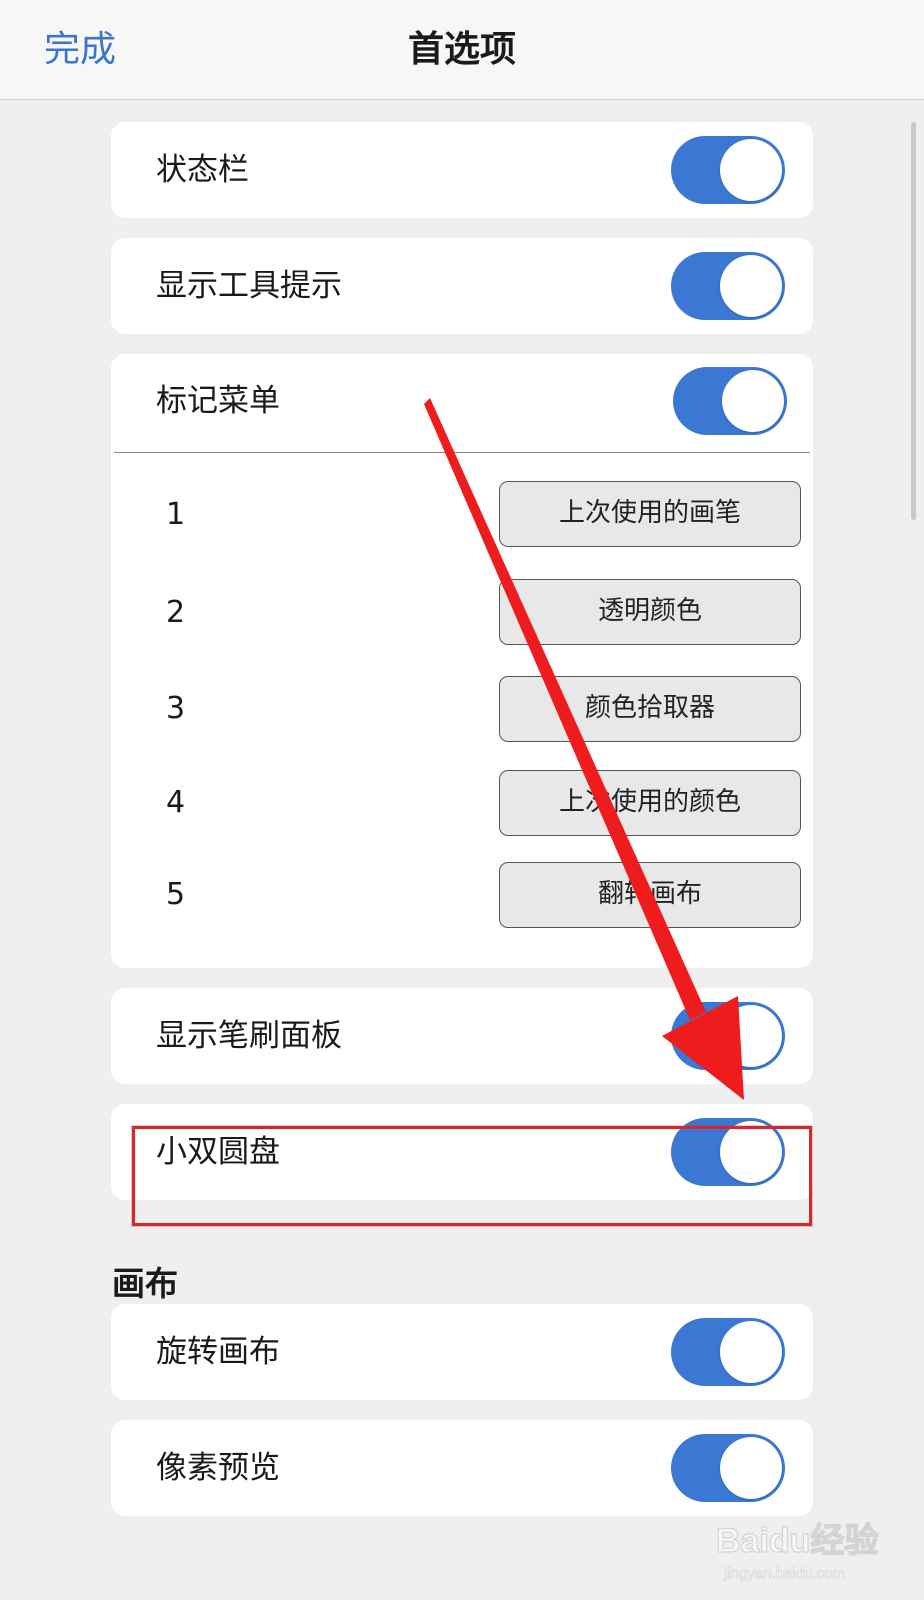 This screenshot has width=924, height=1600. Describe the element at coordinates (650, 895) in the screenshot. I see `slot-action-button: 翻转画布` at that location.